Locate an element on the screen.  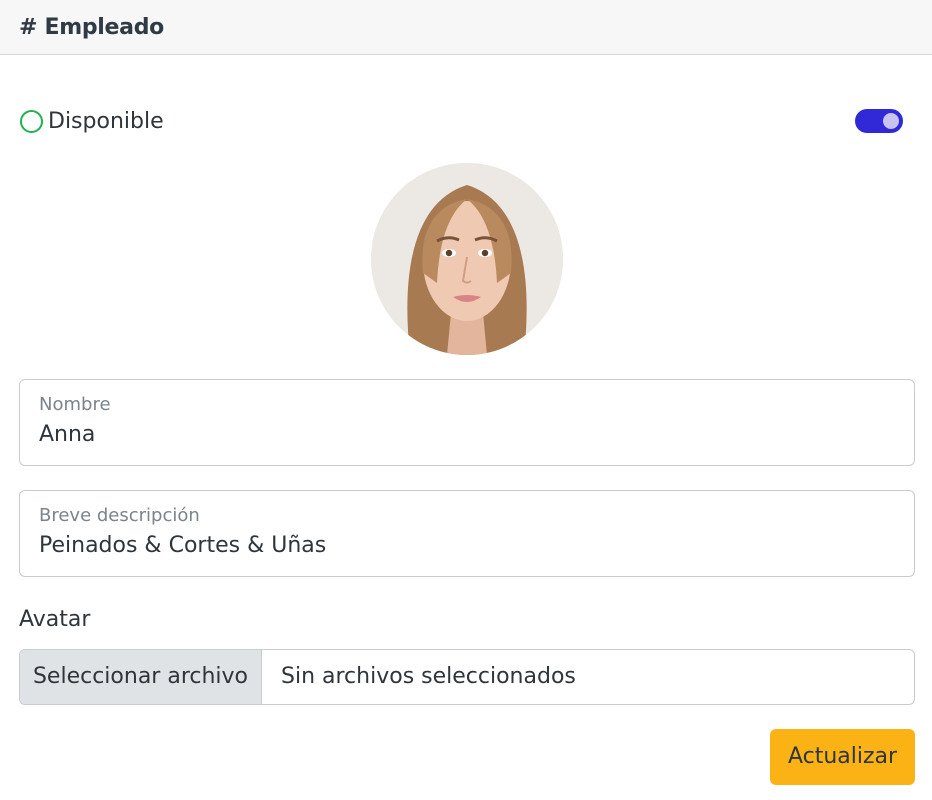
toggle-knob is located at coordinates (891, 121).